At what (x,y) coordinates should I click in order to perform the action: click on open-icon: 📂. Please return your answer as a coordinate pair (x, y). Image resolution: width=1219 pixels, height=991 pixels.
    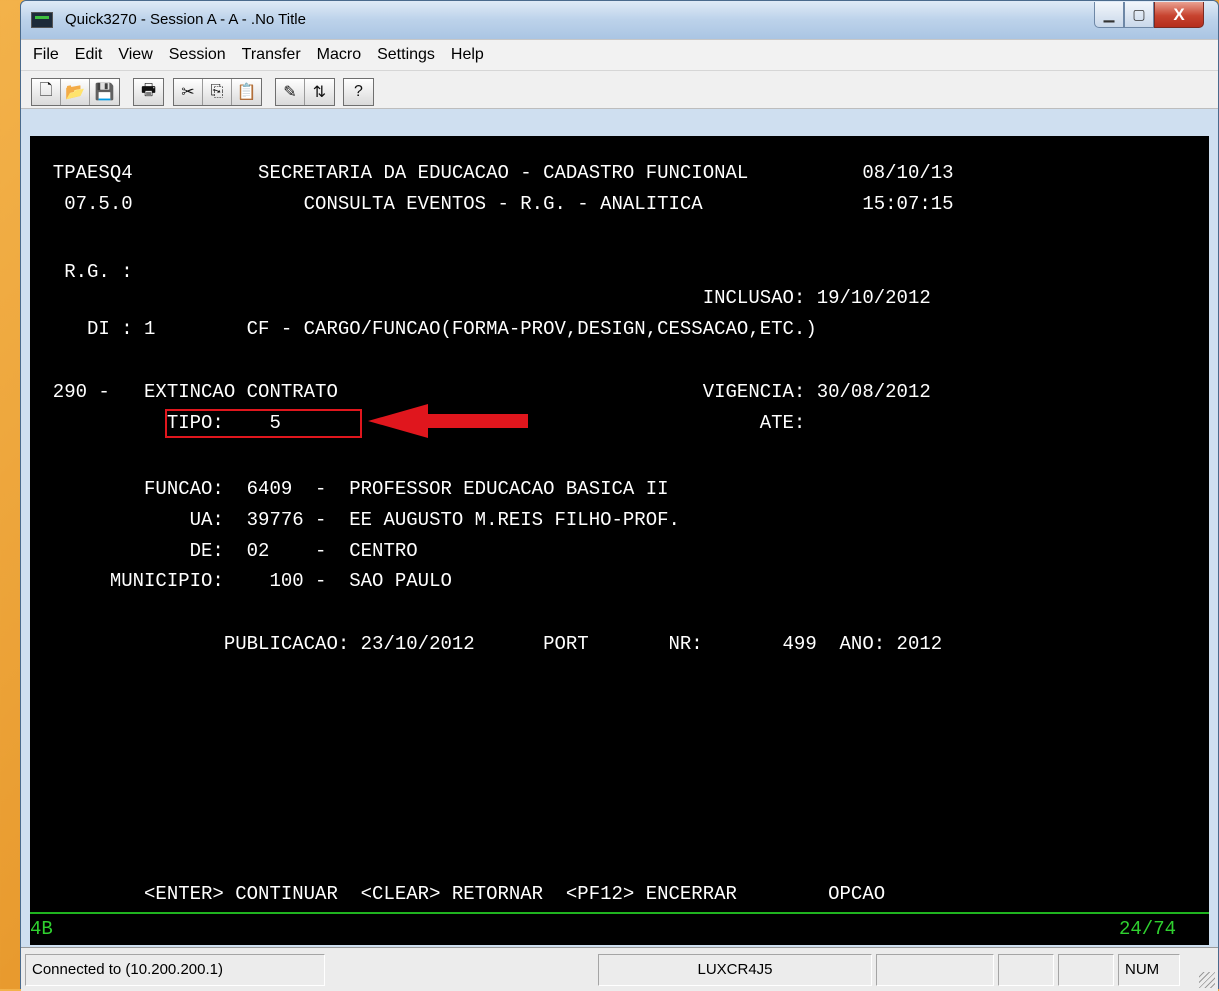
    Looking at the image, I should click on (75, 92).